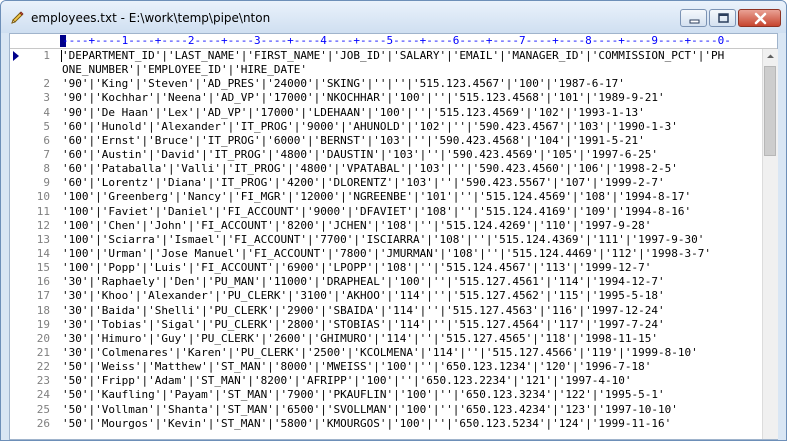  What do you see at coordinates (46, 126) in the screenshot?
I see `line-number: 5` at bounding box center [46, 126].